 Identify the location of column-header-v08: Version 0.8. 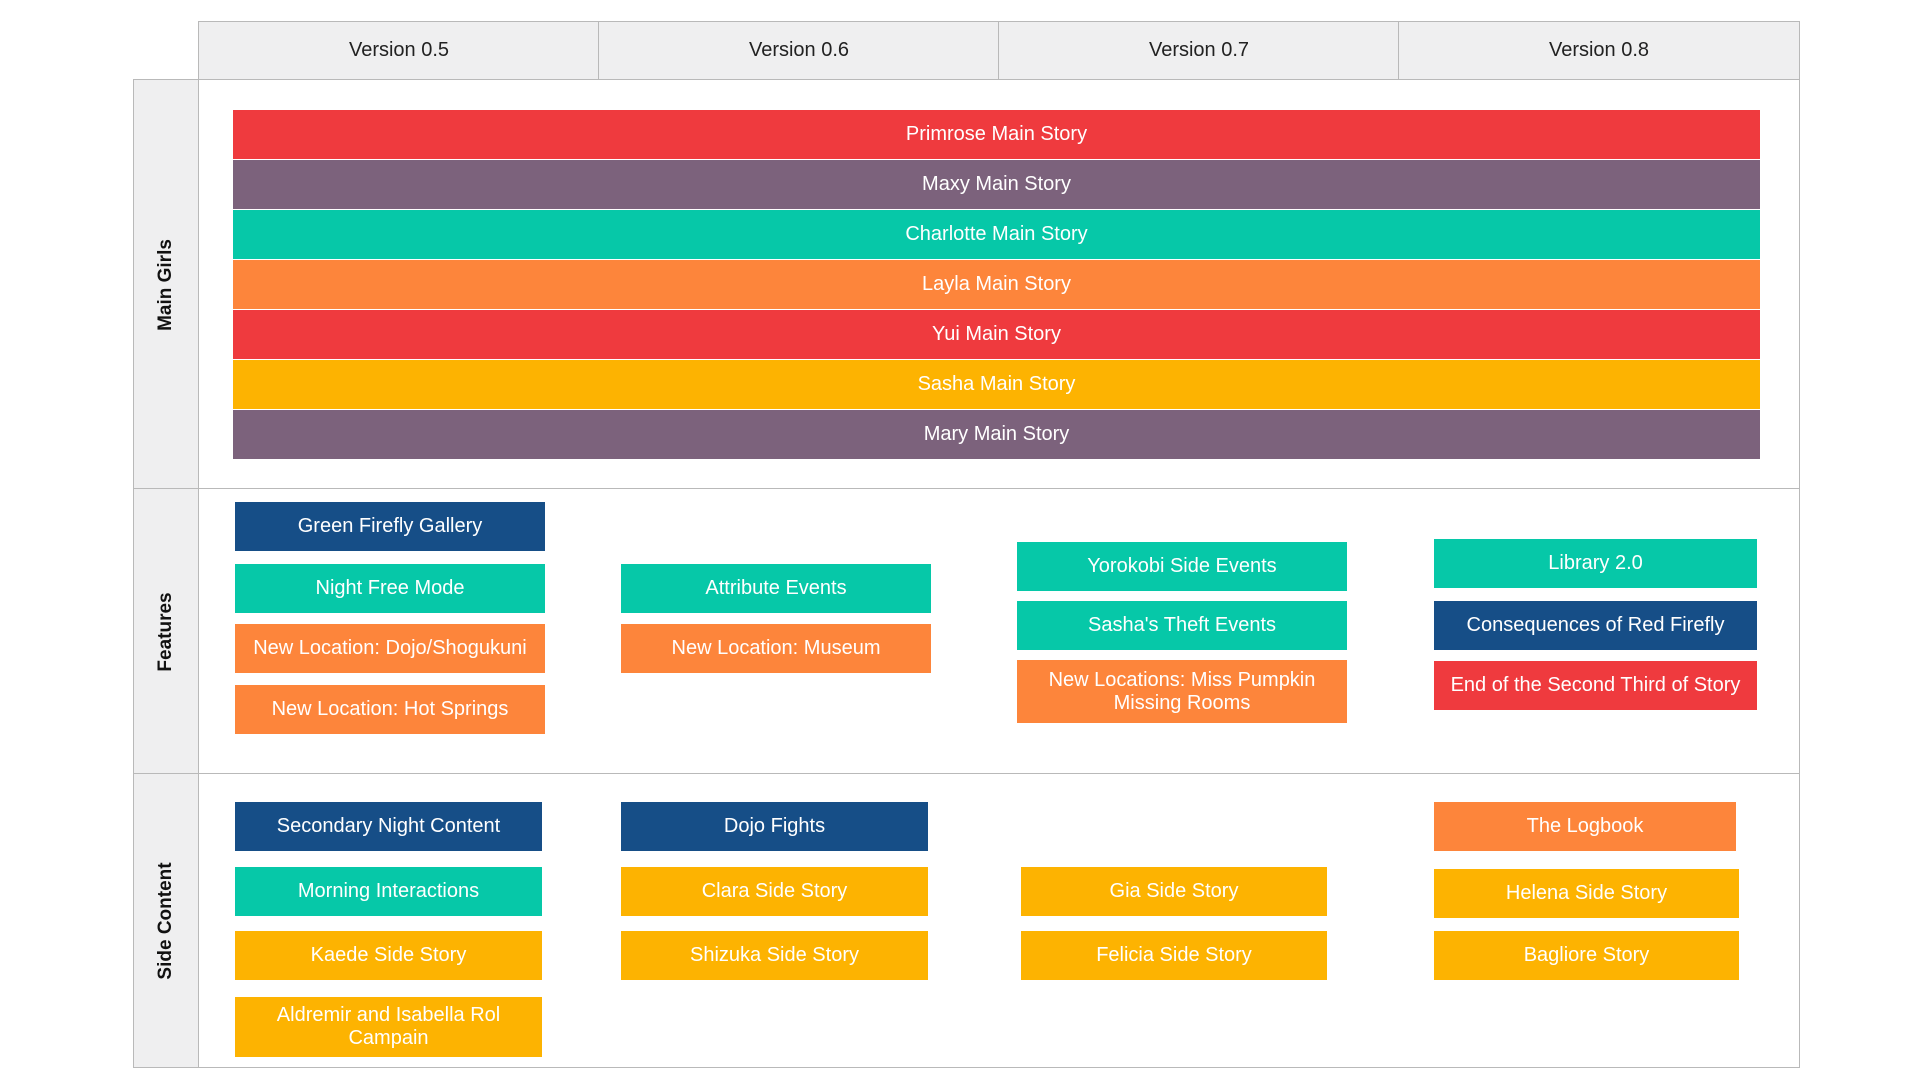
(1599, 50).